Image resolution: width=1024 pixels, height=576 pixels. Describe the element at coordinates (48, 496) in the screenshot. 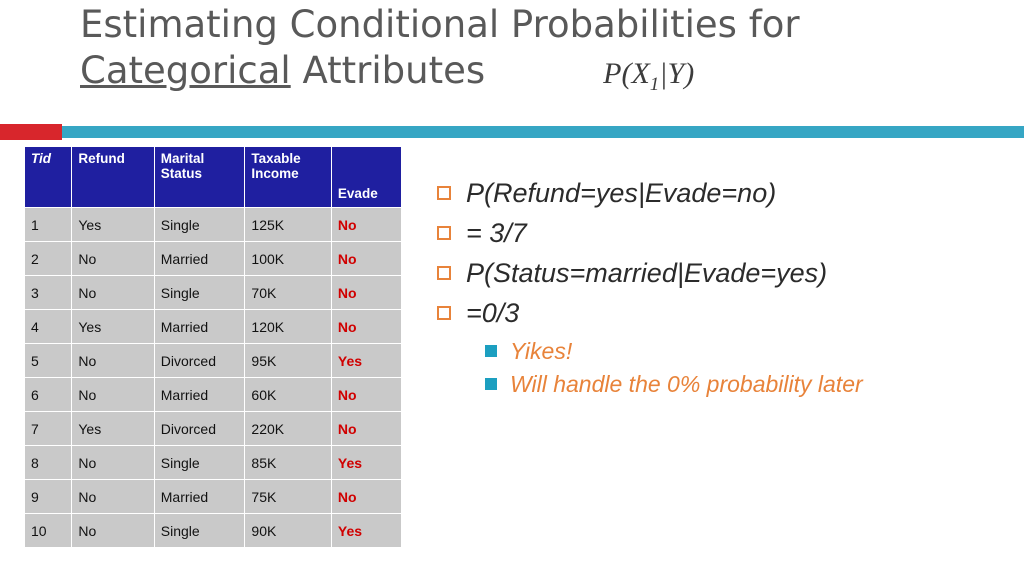

I see `cell-tid: 9` at that location.